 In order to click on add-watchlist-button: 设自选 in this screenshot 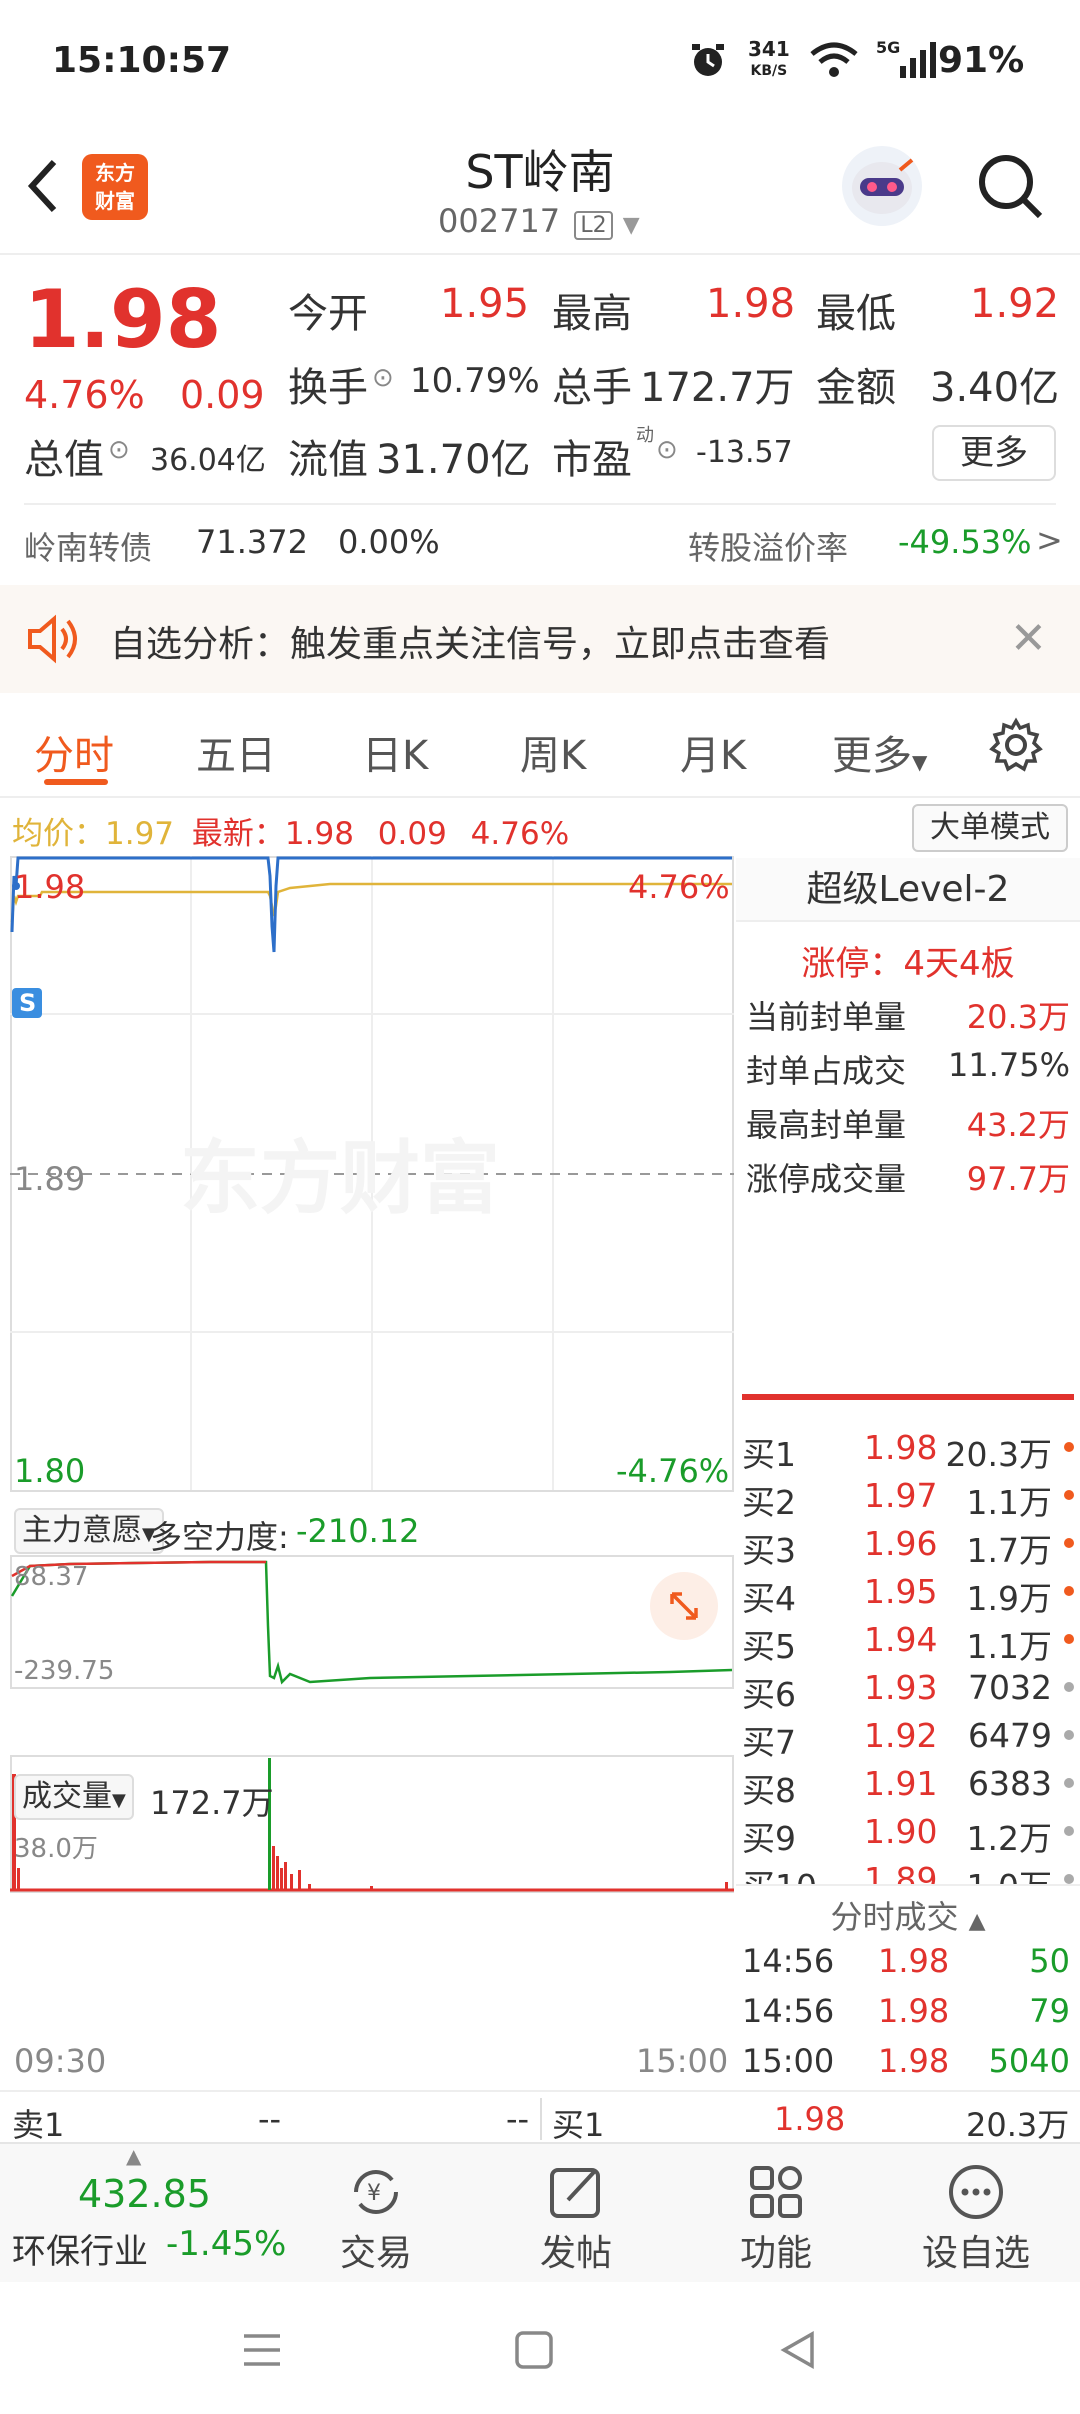, I will do `click(976, 2214)`.